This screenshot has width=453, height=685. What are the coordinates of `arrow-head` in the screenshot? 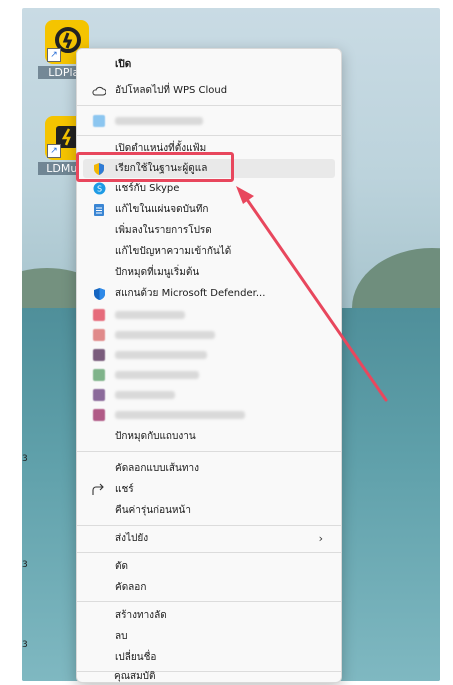 It's located at (245, 195).